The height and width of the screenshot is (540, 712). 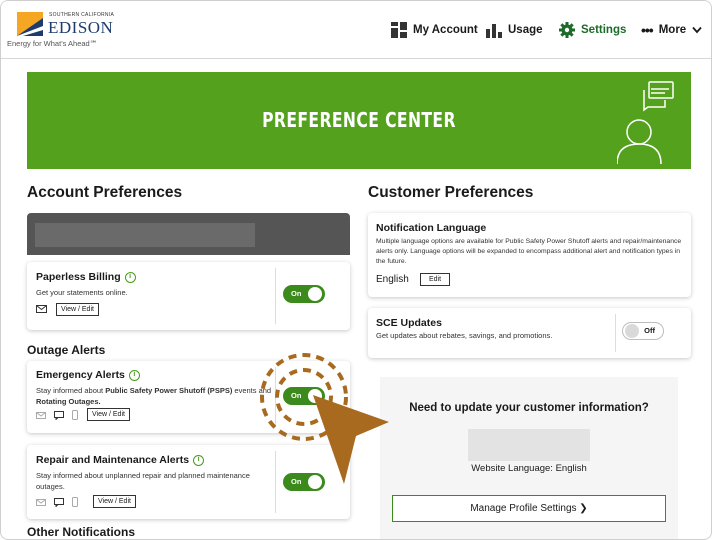 I want to click on nav-settings: Settings, so click(x=592, y=30).